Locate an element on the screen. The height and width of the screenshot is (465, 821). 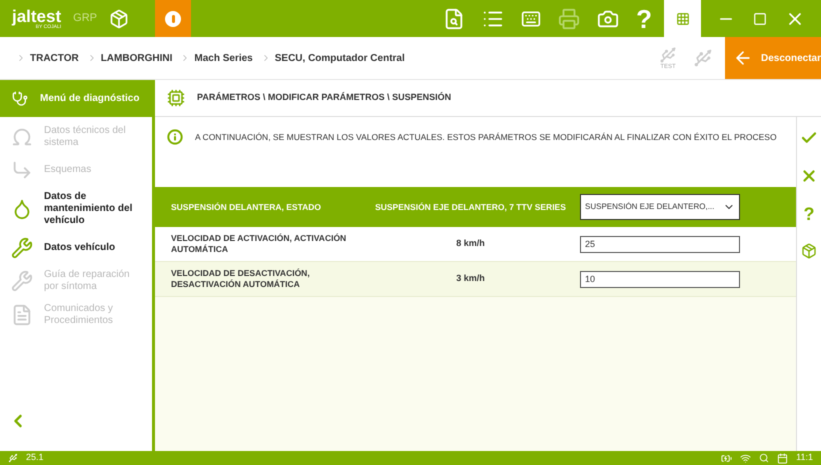
stethoscope-icon is located at coordinates (20, 98).